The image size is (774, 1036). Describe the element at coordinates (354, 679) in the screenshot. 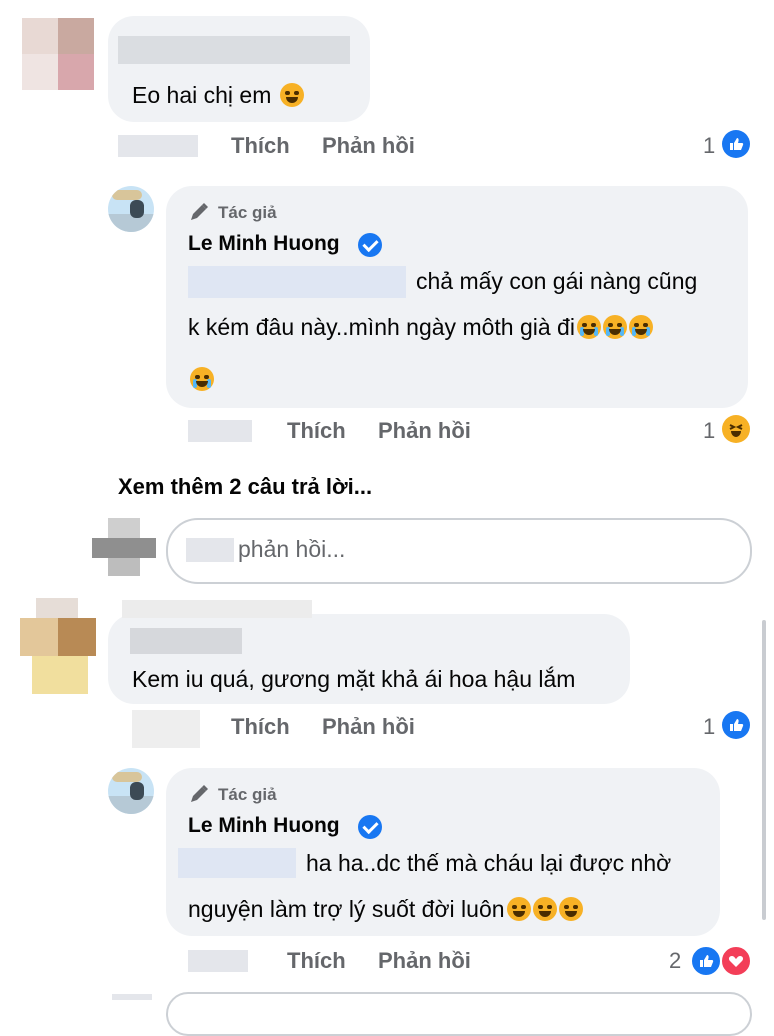

I see `comment-text: Kem iu quá, gương mặt khả ái hoa hậu lắm` at that location.